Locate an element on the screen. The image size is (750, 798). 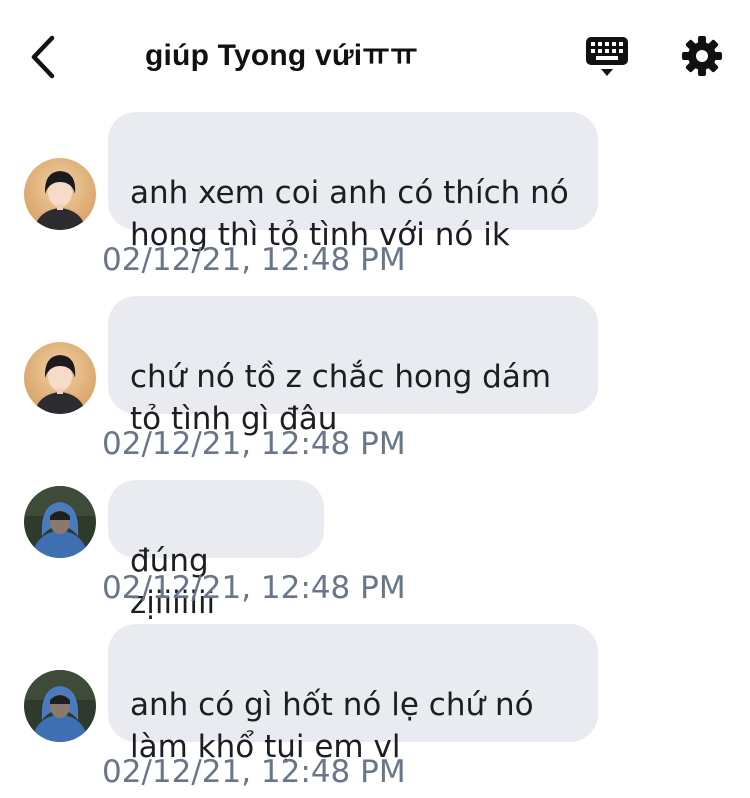
settings-button is located at coordinates (702, 56).